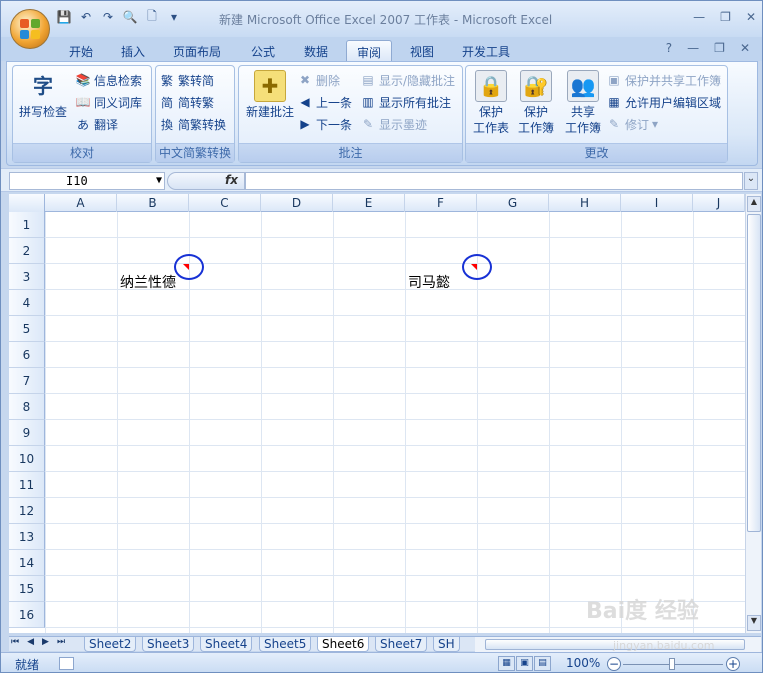  I want to click on column-header: J, so click(719, 203).